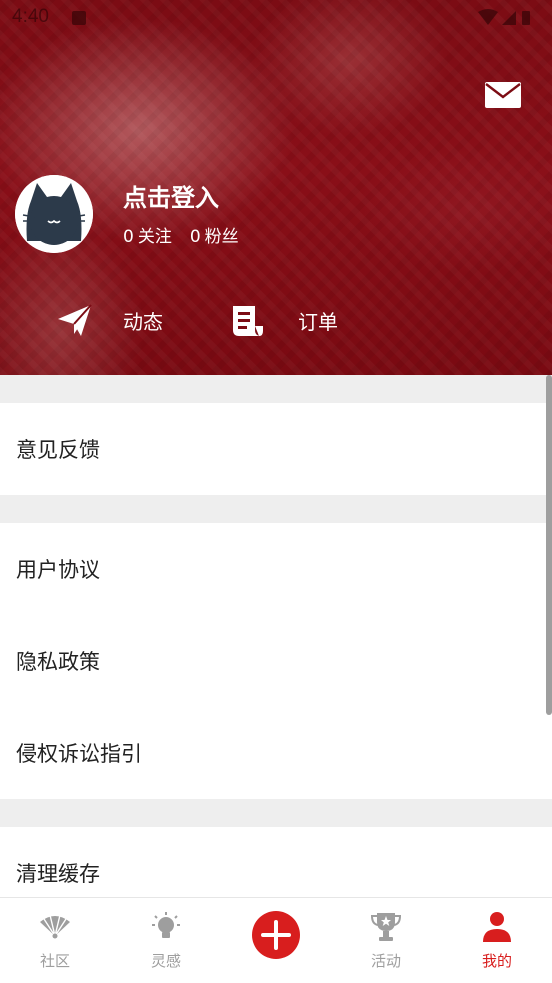 Image resolution: width=552 pixels, height=983 pixels. Describe the element at coordinates (79, 18) in the screenshot. I see `sd-card-icon` at that location.